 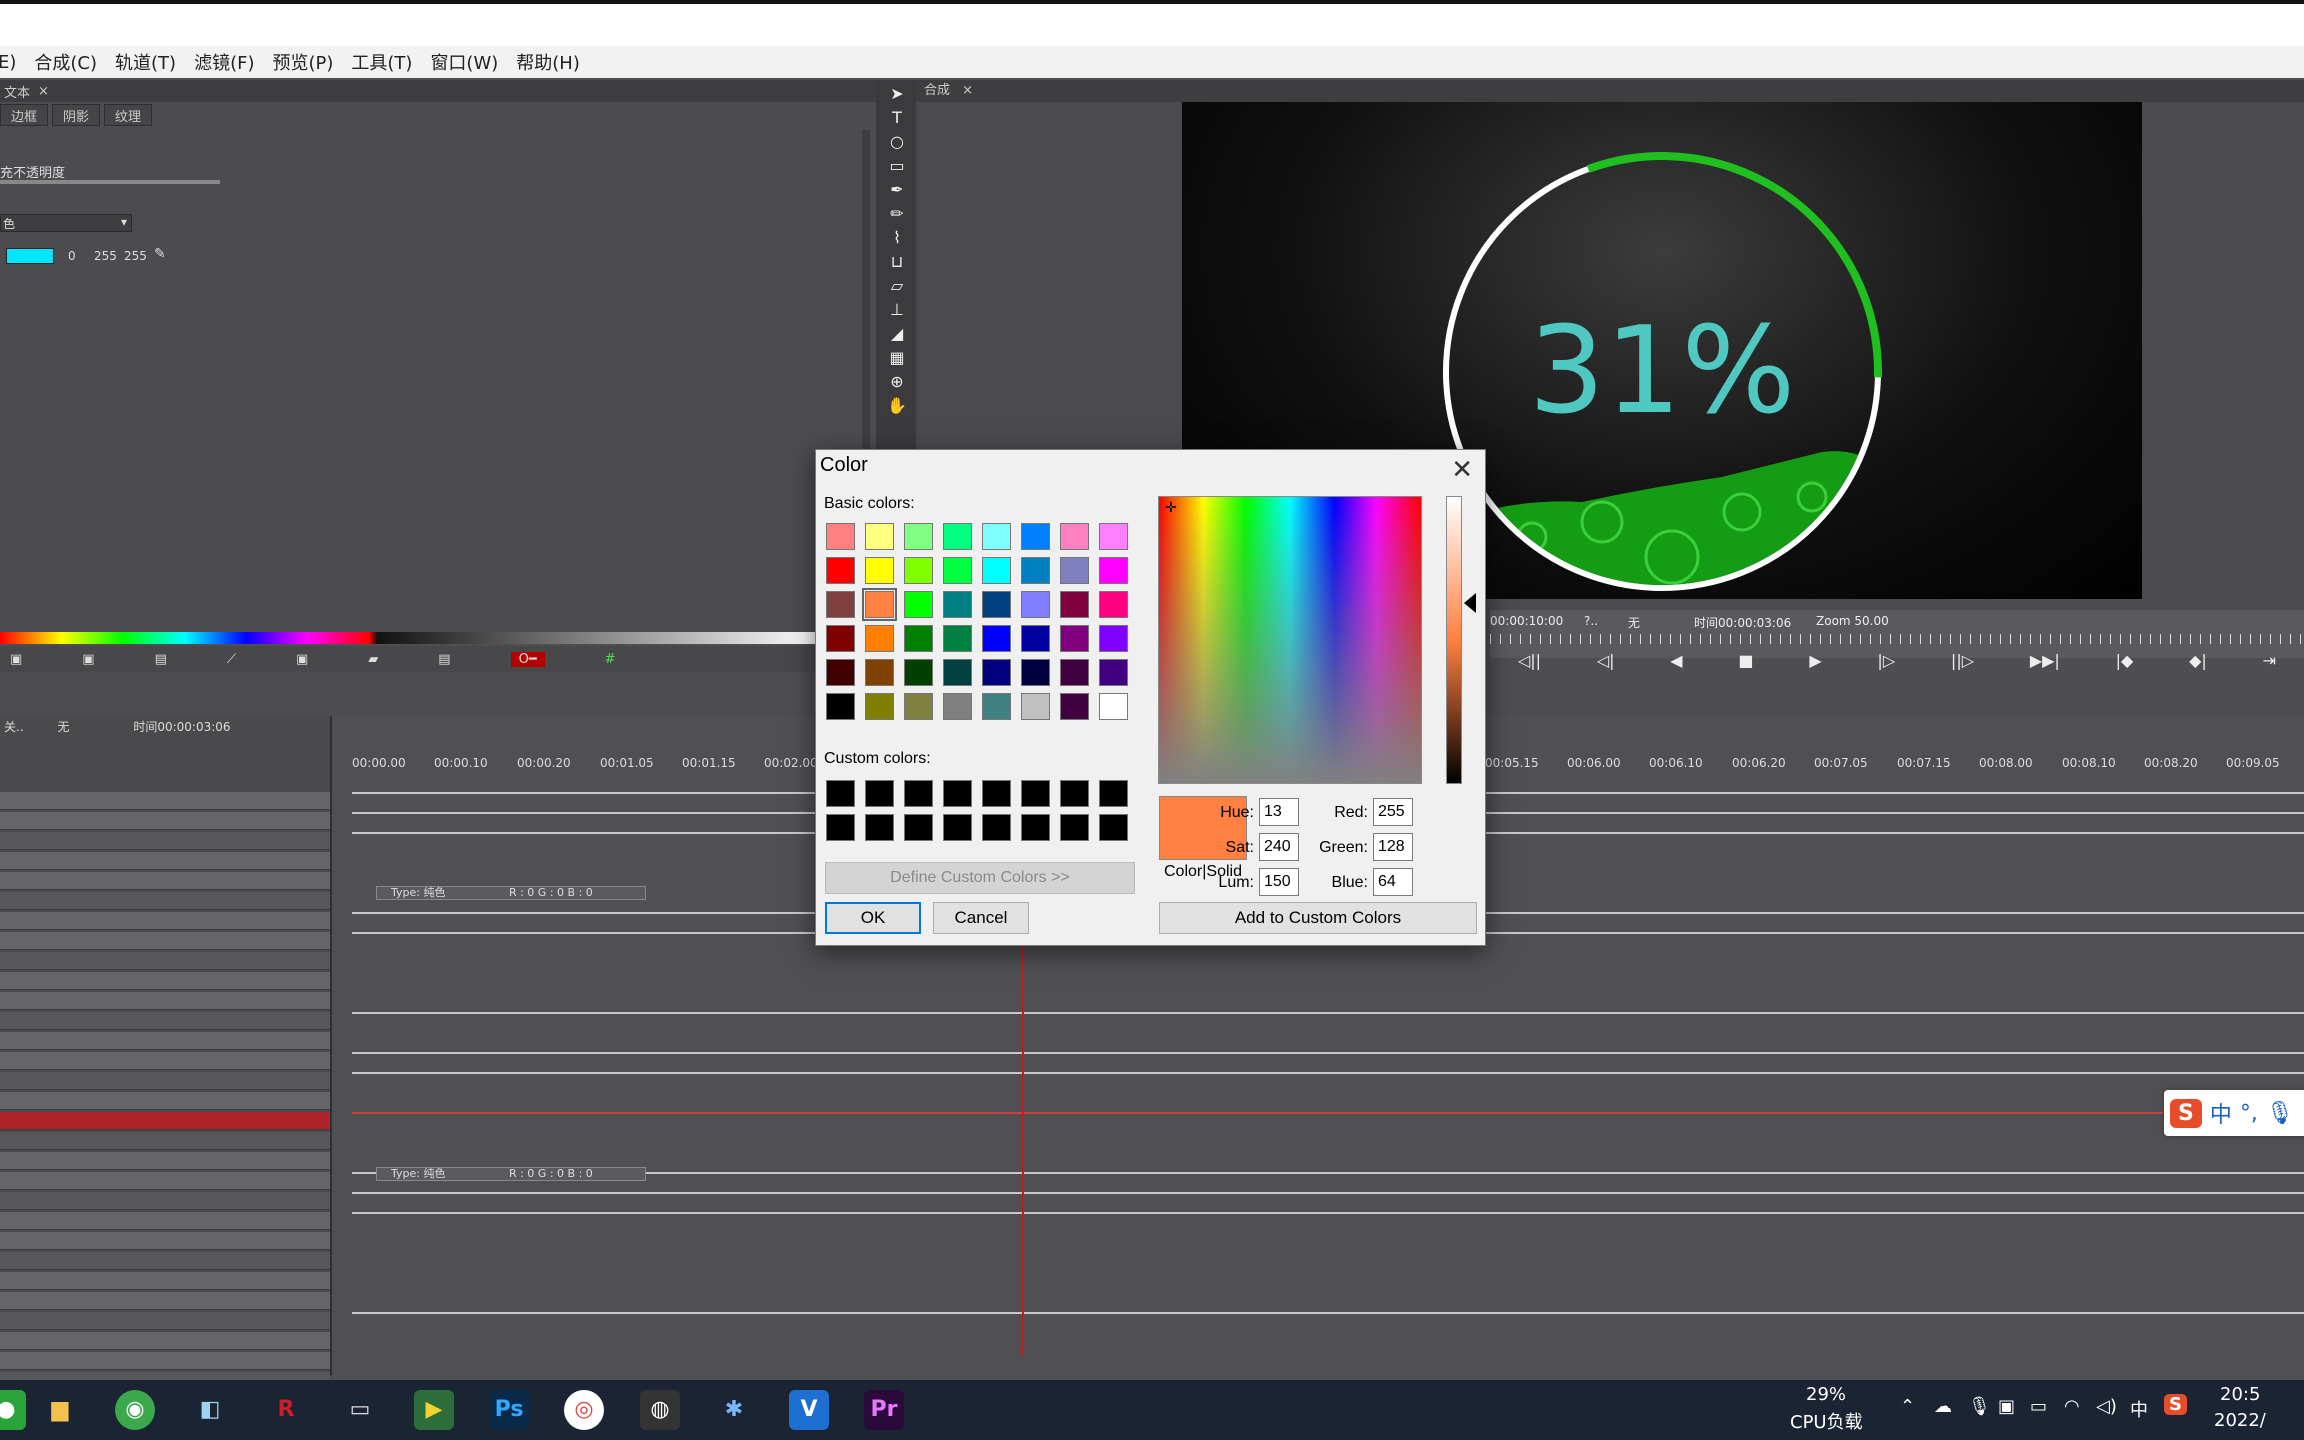 What do you see at coordinates (897, 334) in the screenshot?
I see `paint-icon: ◢` at bounding box center [897, 334].